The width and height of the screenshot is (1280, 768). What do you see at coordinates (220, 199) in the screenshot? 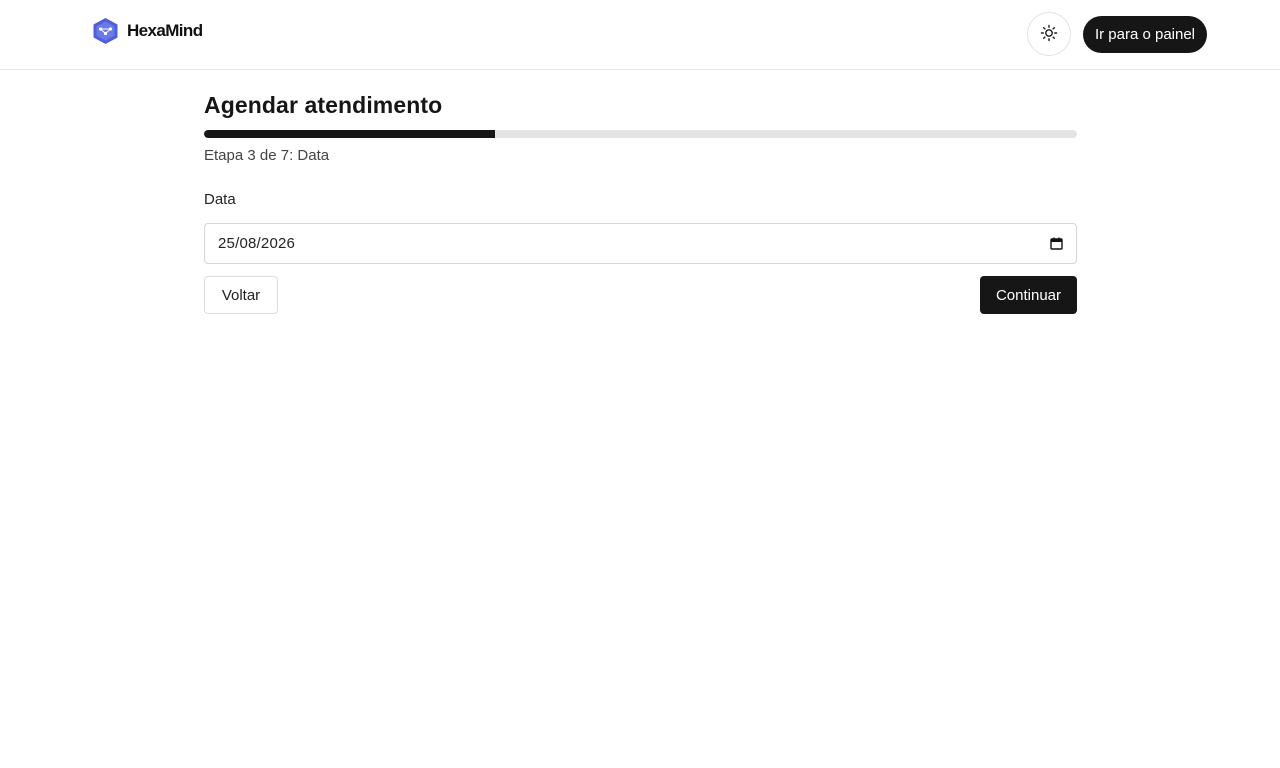
I see `date-field-label: Data` at bounding box center [220, 199].